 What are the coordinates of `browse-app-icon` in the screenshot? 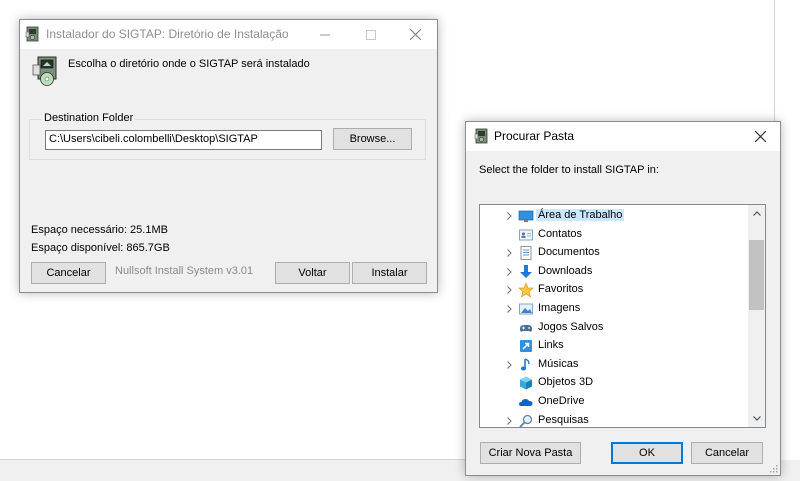 It's located at (482, 137).